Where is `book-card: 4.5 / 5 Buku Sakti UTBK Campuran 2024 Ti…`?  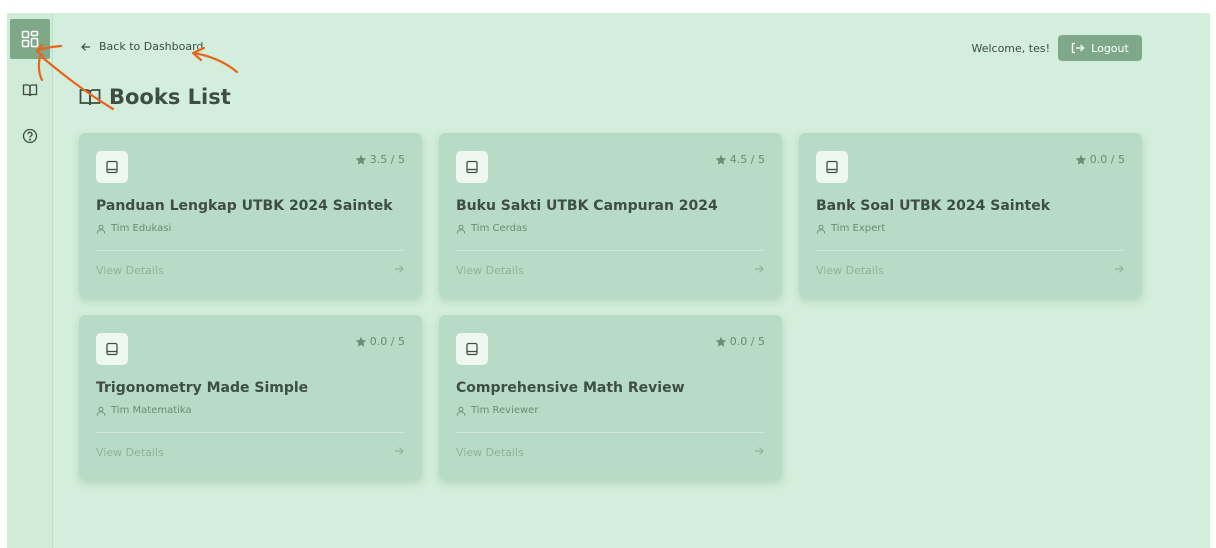
book-card: 4.5 / 5 Buku Sakti UTBK Campuran 2024 Ti… is located at coordinates (610, 215).